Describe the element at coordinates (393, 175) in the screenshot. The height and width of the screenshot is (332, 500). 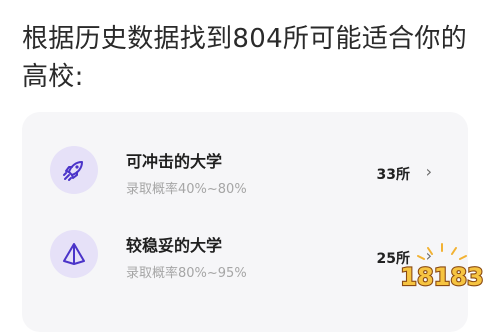
I see `row-count: 33所` at that location.